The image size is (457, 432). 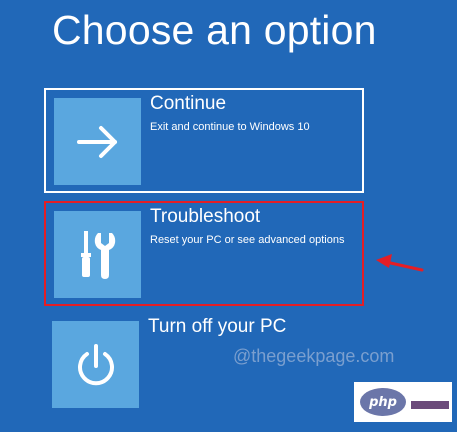 What do you see at coordinates (400, 263) in the screenshot?
I see `annotation-arrow-icon` at bounding box center [400, 263].